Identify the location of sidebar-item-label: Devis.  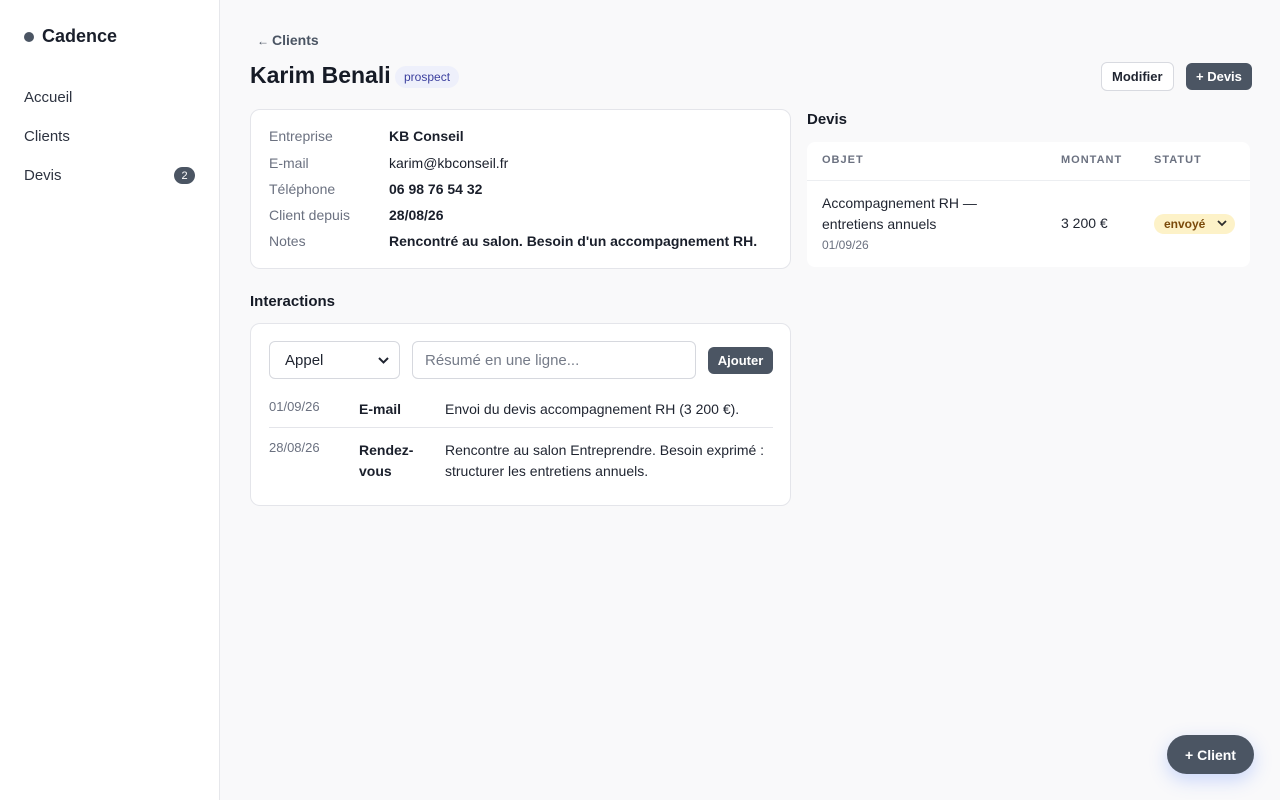
(43, 175).